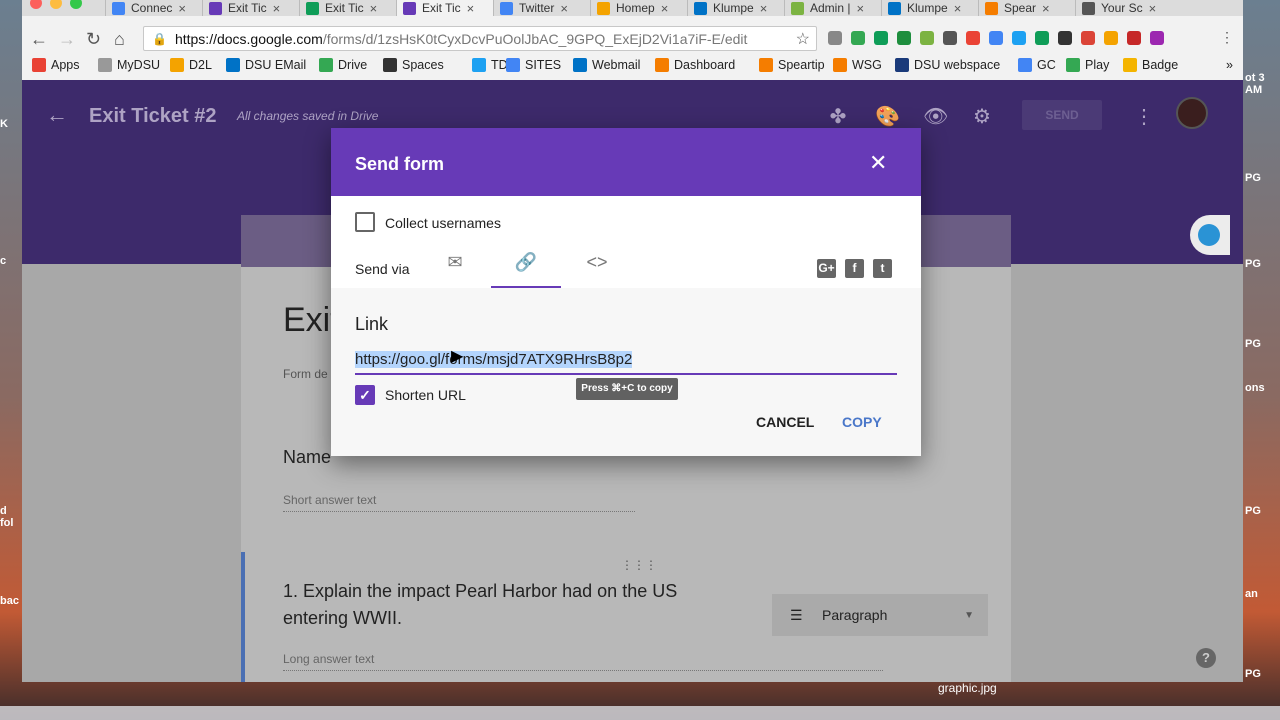  I want to click on browser-menu-icon: ⋮, so click(1227, 37).